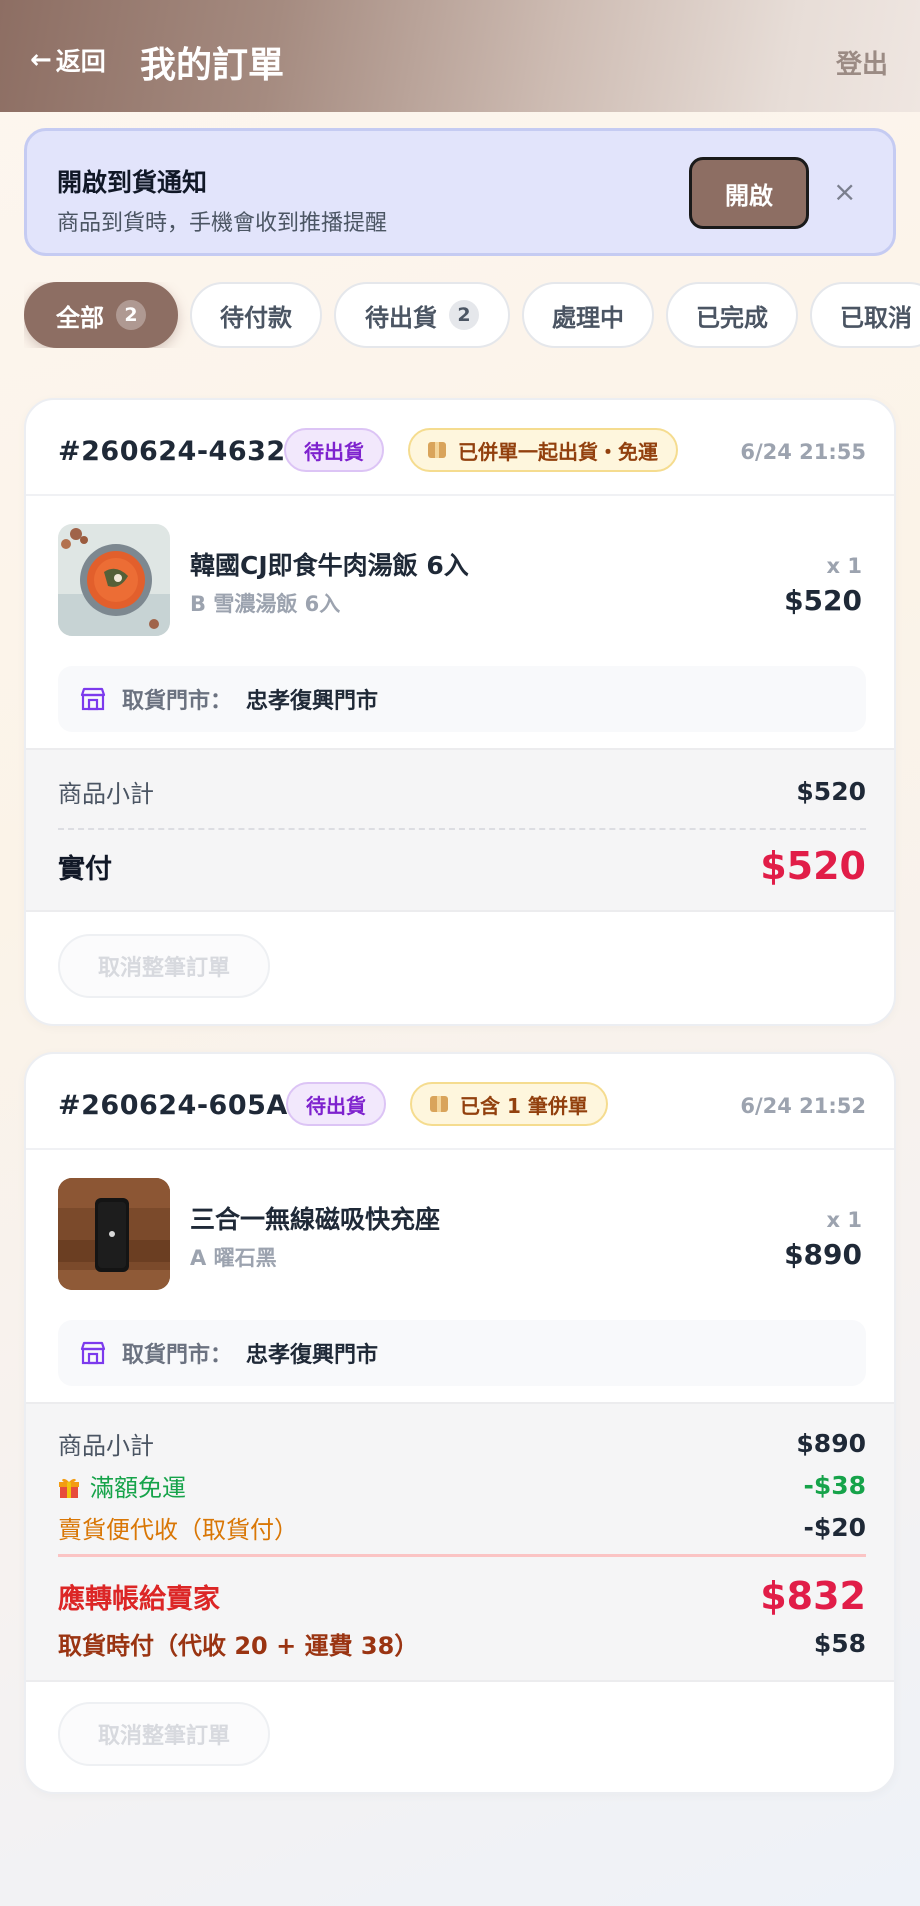 The height and width of the screenshot is (1906, 920). I want to click on banner-subtitle: 商品到貨時，手機會收到推播提醒, so click(222, 223).